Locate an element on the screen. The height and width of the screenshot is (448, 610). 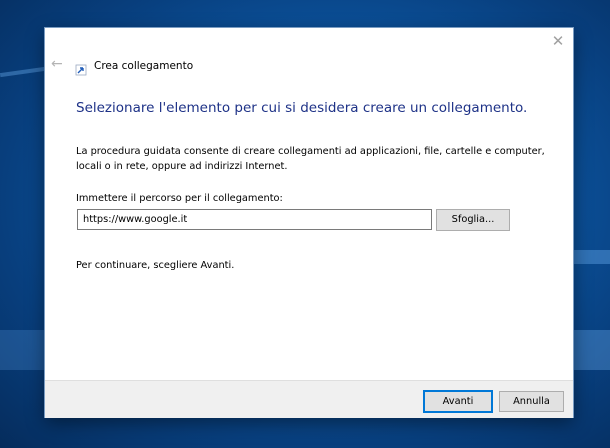
shortcut-wizard-icon is located at coordinates (81, 70).